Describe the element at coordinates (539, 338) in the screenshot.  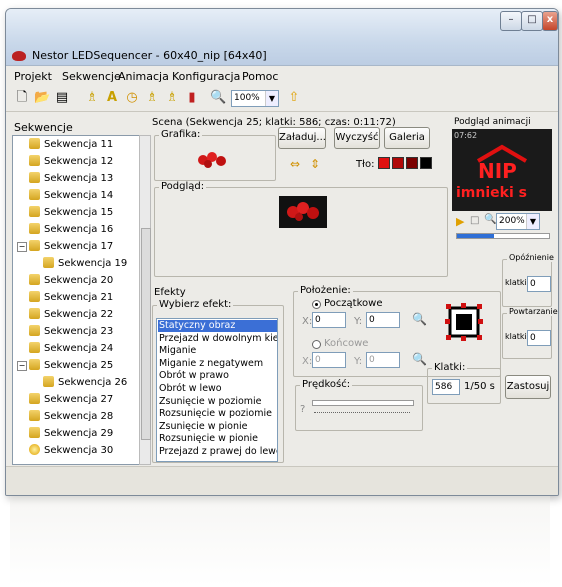
I see `repeat-input: 0` at that location.